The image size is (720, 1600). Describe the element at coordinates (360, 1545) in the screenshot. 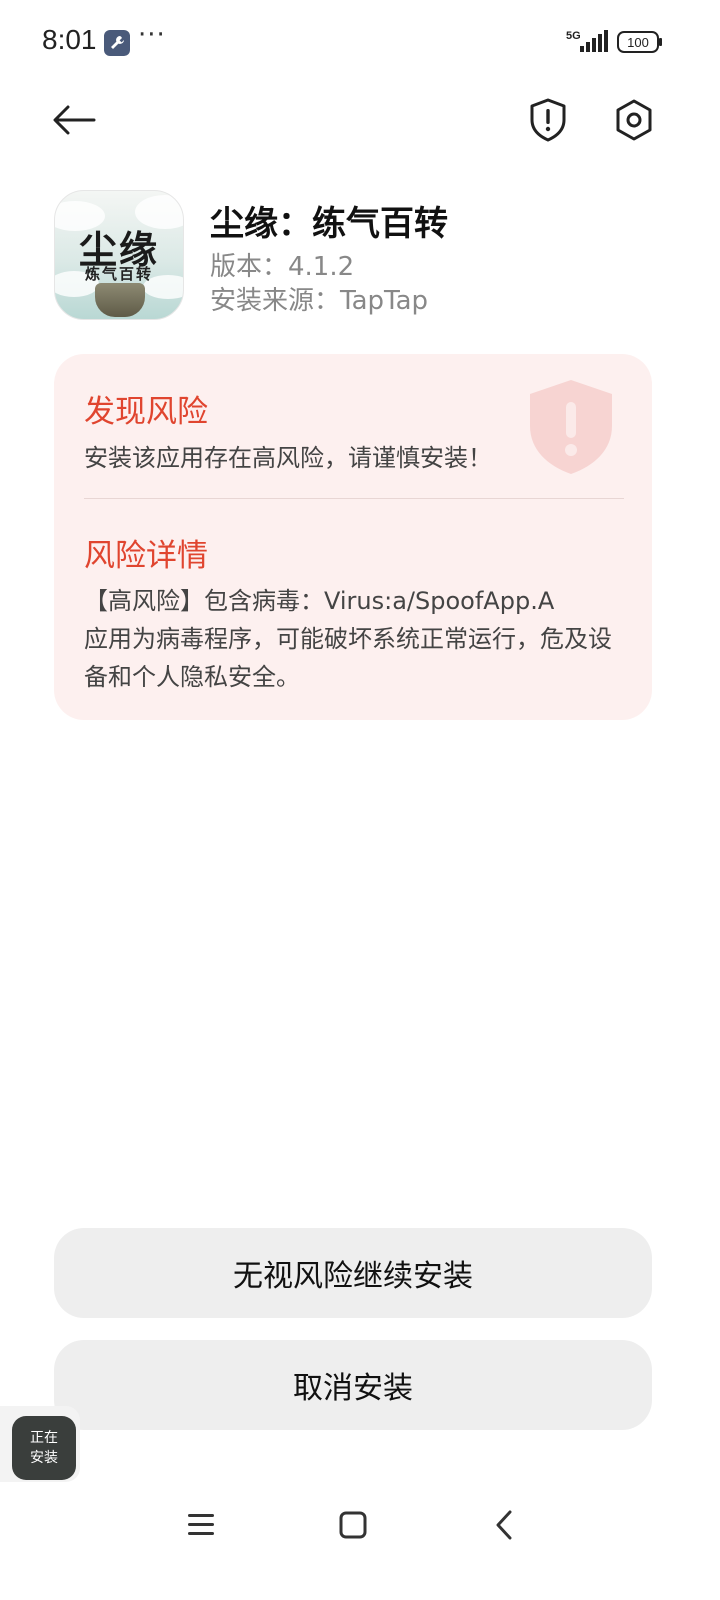

I see `navigation-bar` at that location.